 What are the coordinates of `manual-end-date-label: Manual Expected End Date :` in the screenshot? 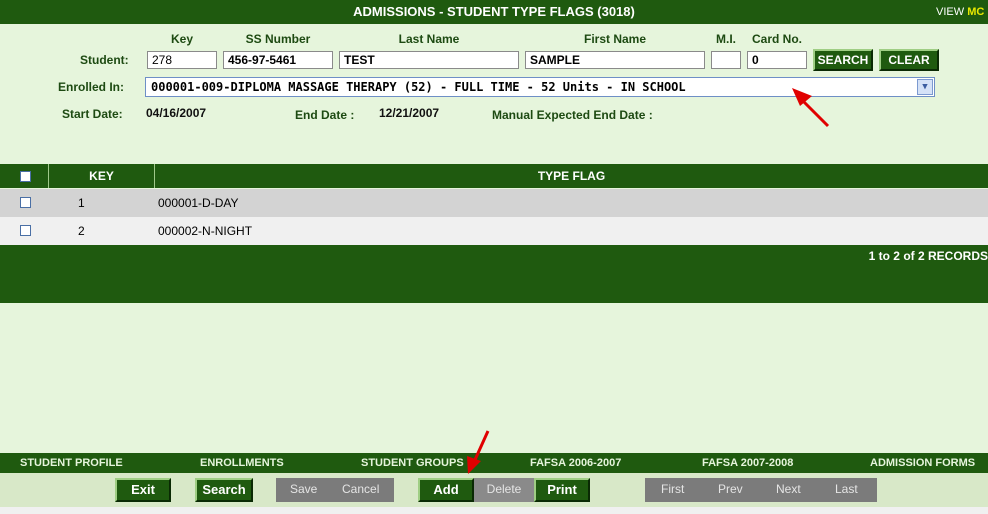 It's located at (572, 115).